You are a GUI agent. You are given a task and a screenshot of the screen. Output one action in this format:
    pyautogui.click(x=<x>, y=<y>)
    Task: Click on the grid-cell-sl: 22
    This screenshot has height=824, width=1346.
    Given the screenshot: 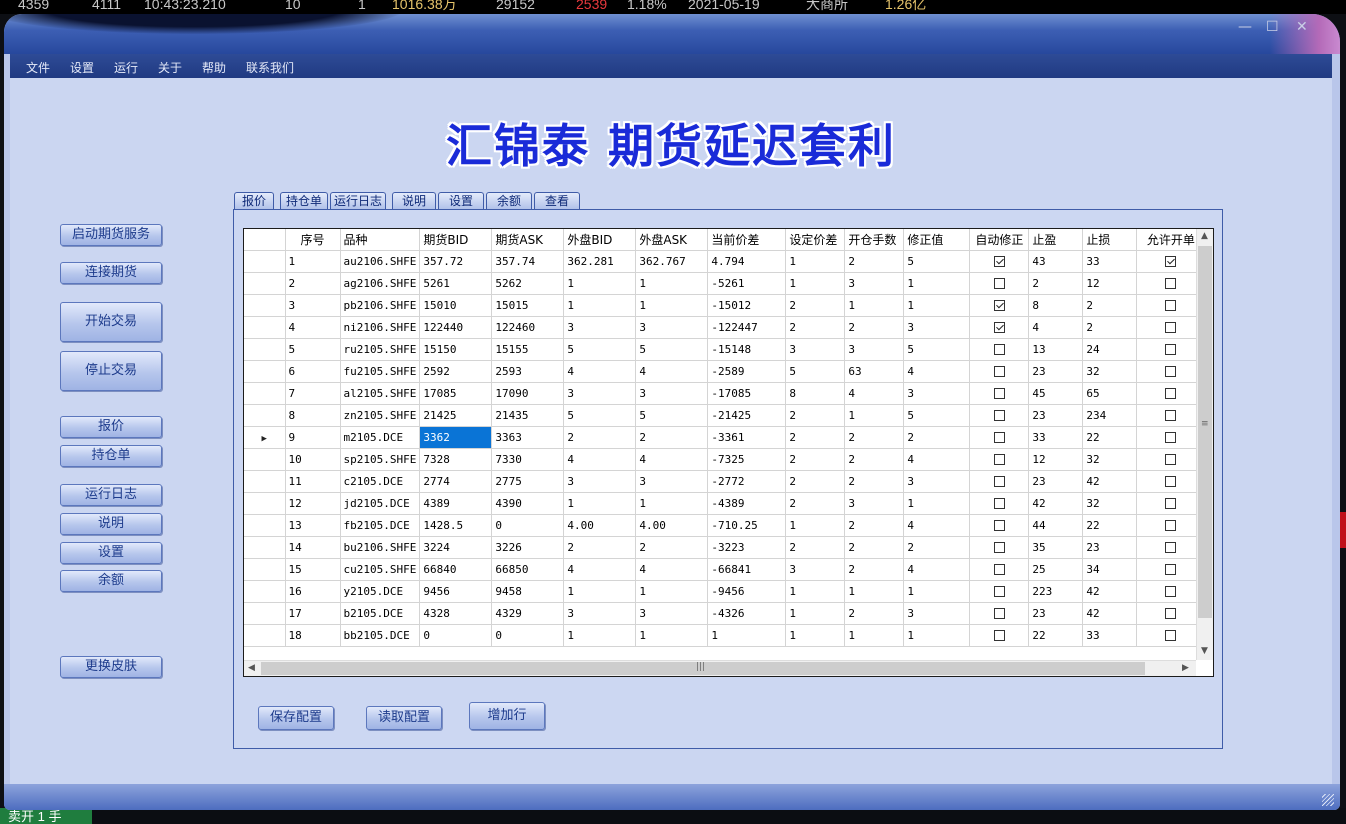 What is the action you would take?
    pyautogui.click(x=1110, y=525)
    